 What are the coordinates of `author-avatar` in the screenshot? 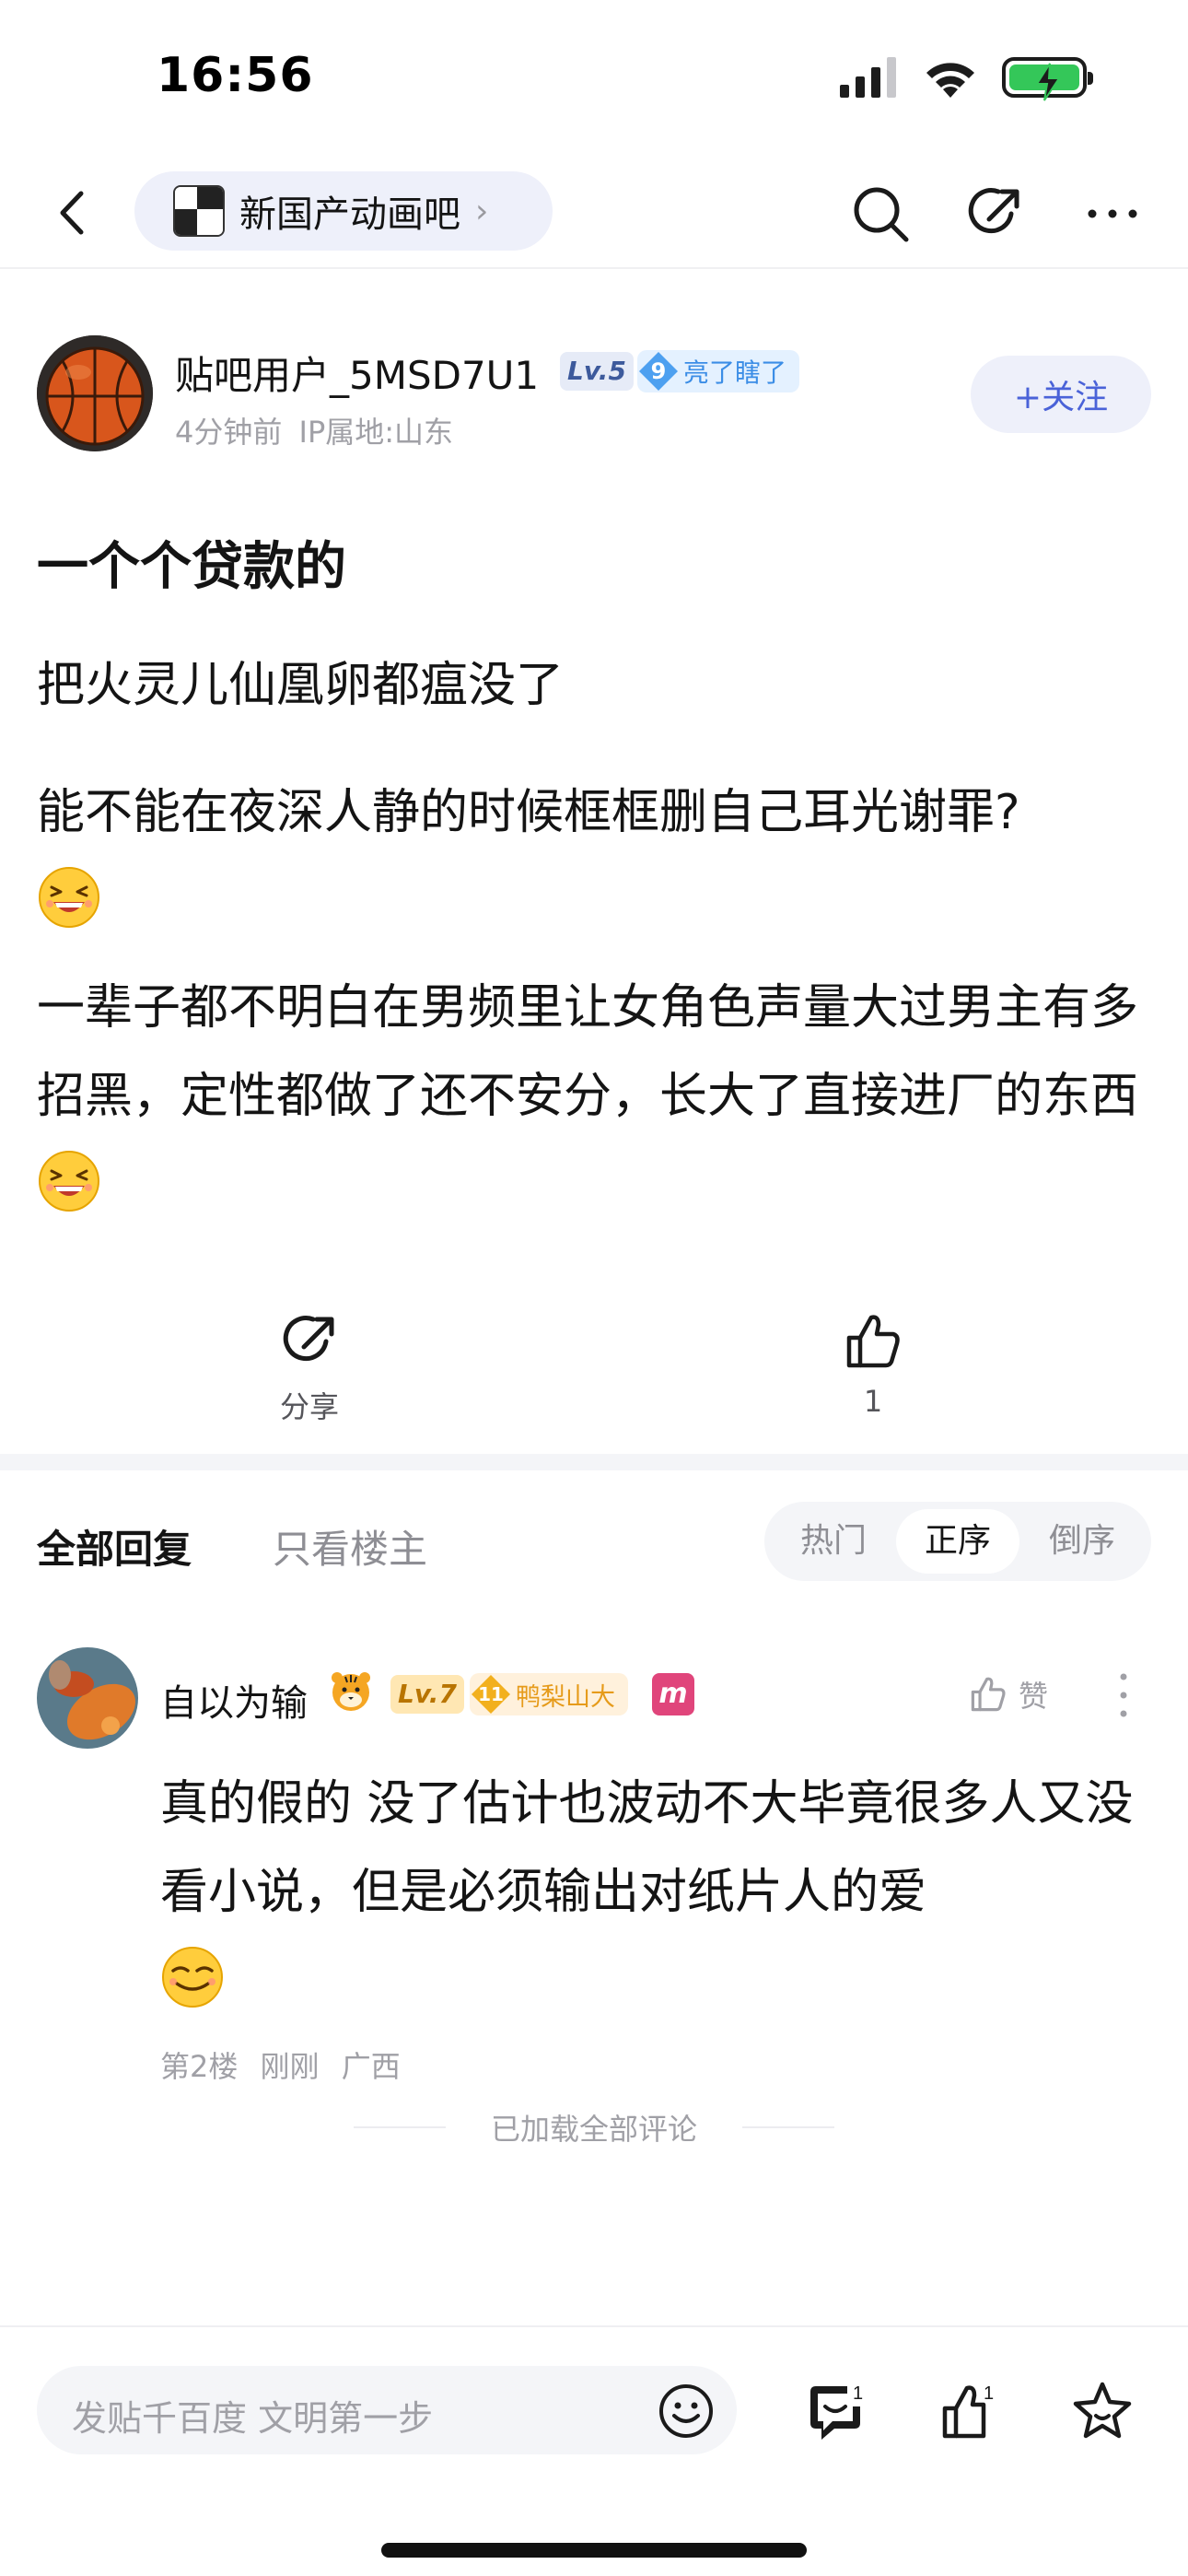 It's located at (95, 393).